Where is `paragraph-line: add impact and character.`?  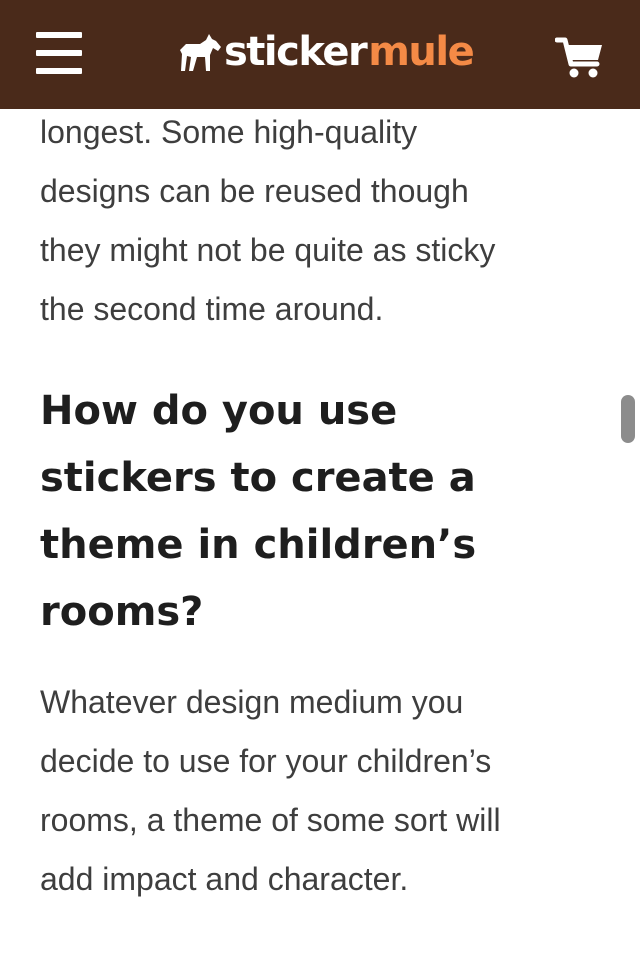 paragraph-line: add impact and character. is located at coordinates (224, 879).